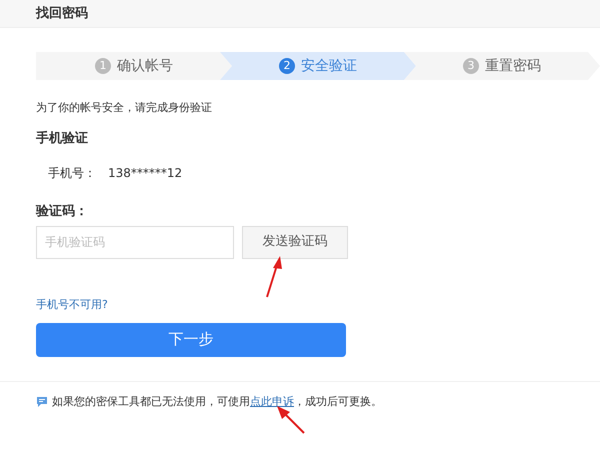 The height and width of the screenshot is (453, 600). What do you see at coordinates (72, 173) in the screenshot?
I see `phone-label: 手机号：` at bounding box center [72, 173].